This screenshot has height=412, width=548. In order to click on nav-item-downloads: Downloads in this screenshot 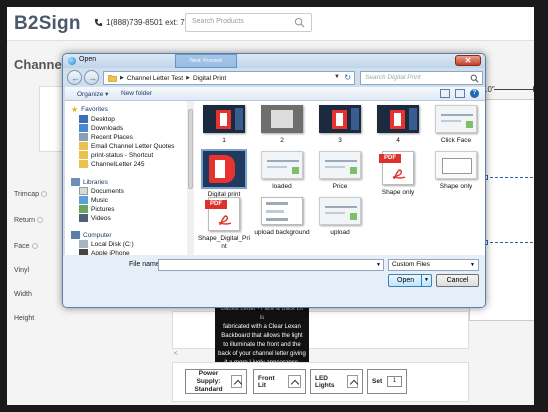, I will do `click(101, 128)`.